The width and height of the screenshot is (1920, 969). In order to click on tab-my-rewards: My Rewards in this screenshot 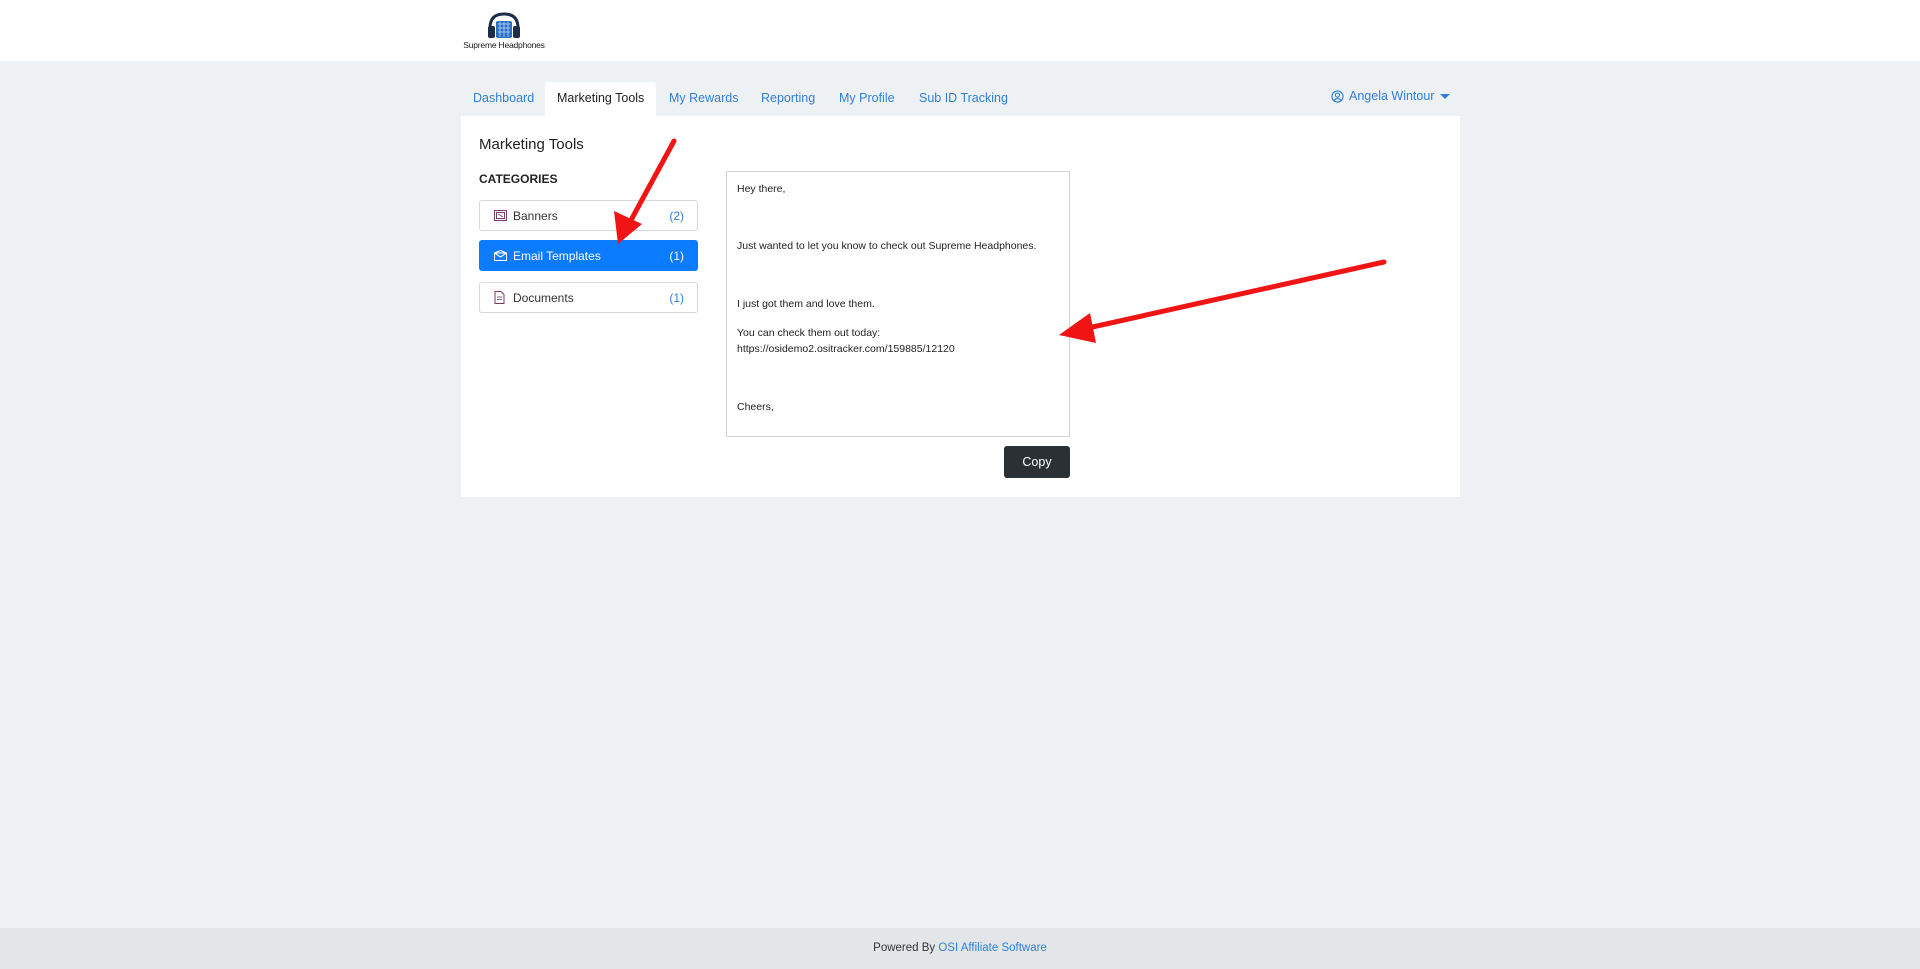, I will do `click(703, 99)`.